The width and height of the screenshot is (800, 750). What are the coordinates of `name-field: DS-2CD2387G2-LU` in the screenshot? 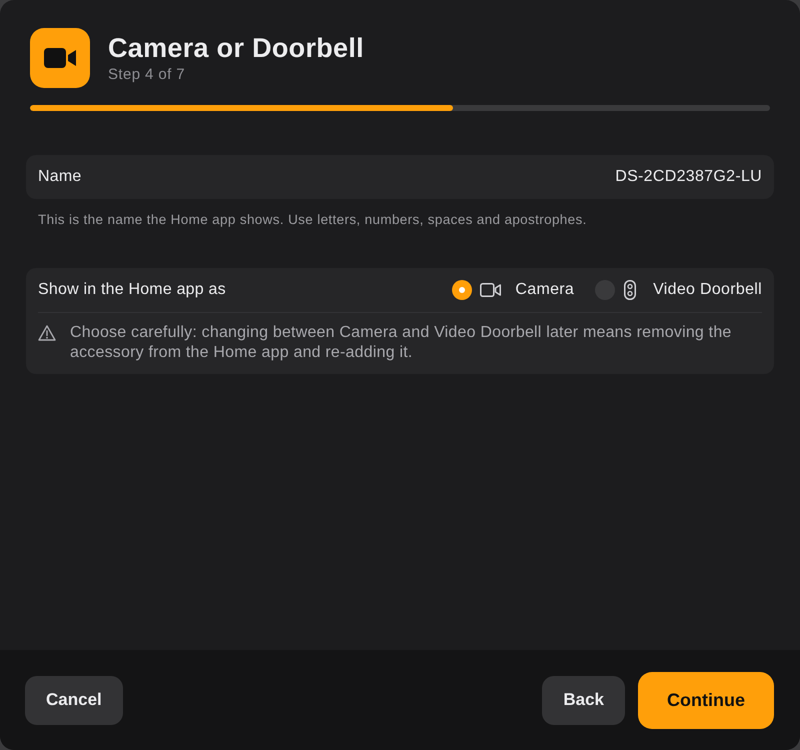 It's located at (637, 177).